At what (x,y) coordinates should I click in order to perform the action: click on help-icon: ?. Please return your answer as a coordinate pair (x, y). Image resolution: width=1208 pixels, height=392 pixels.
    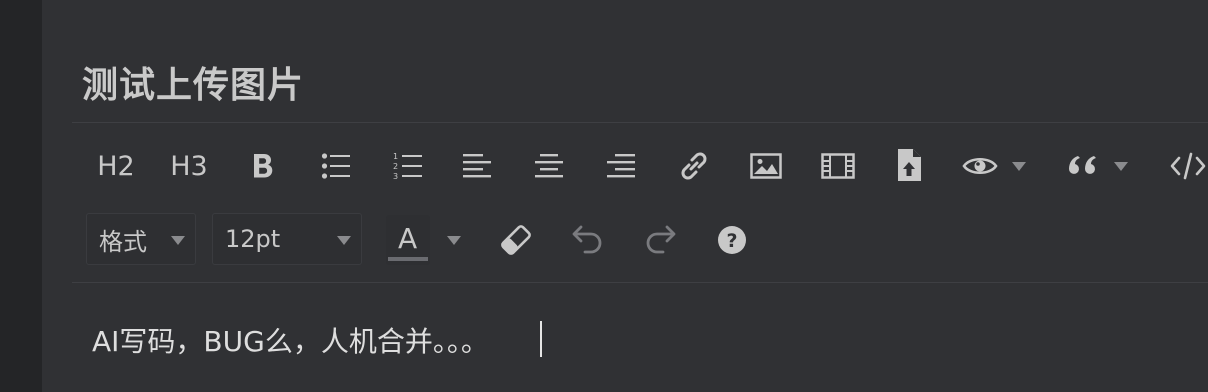
    Looking at the image, I should click on (732, 240).